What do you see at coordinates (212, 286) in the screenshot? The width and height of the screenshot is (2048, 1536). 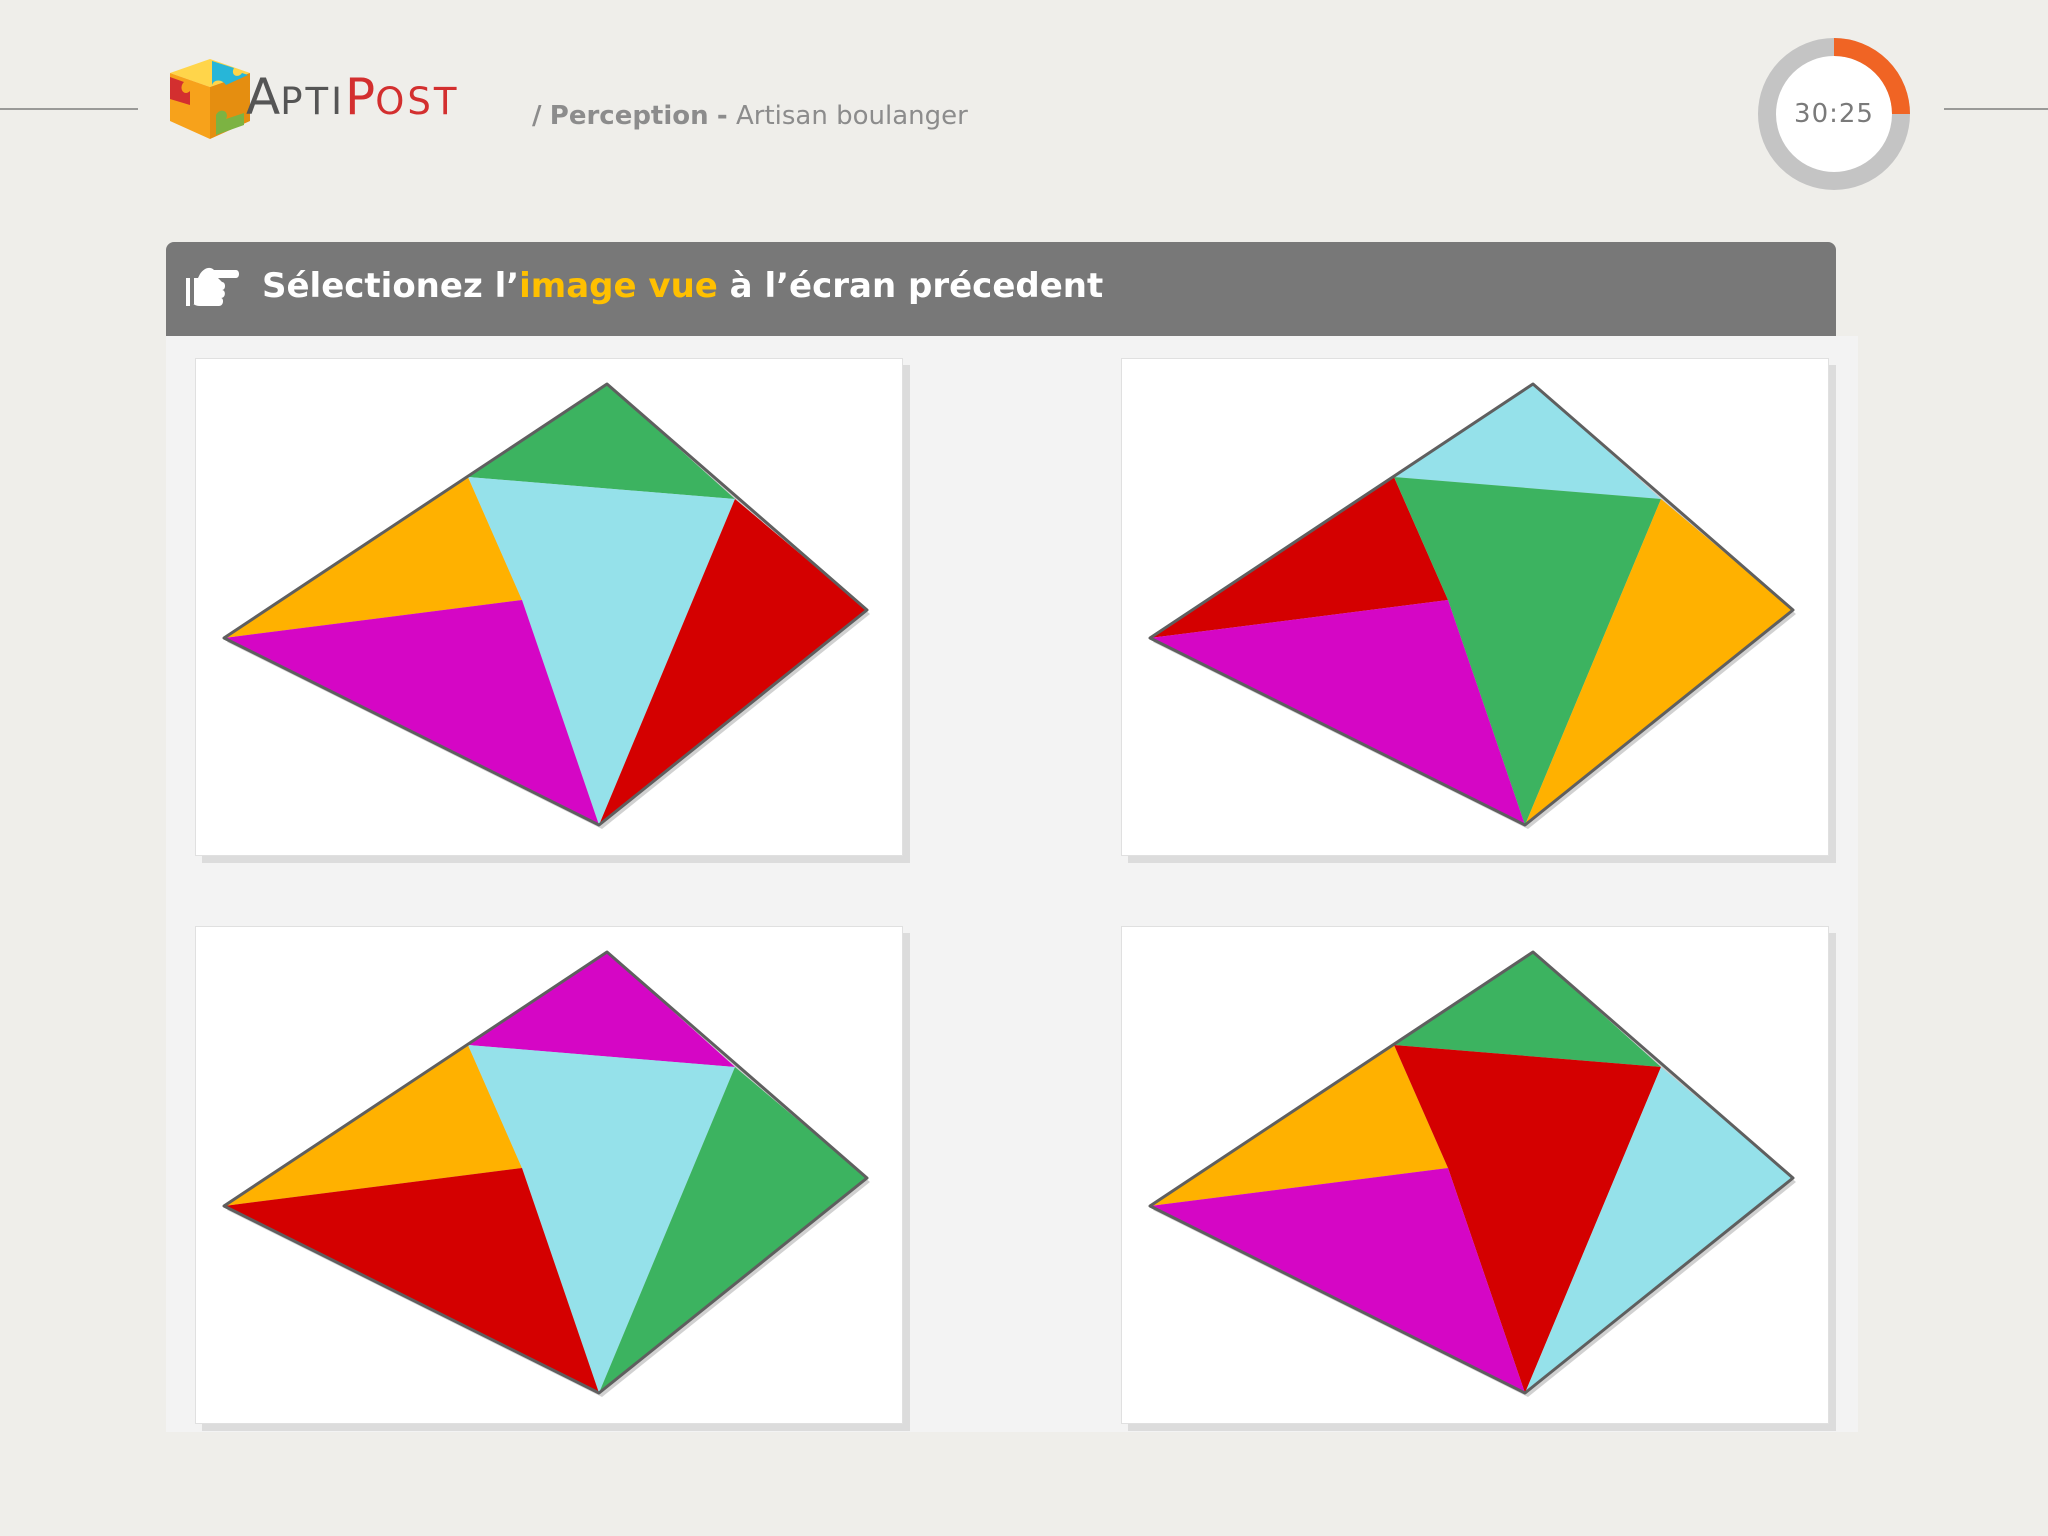 I see `pointing-hand-icon` at bounding box center [212, 286].